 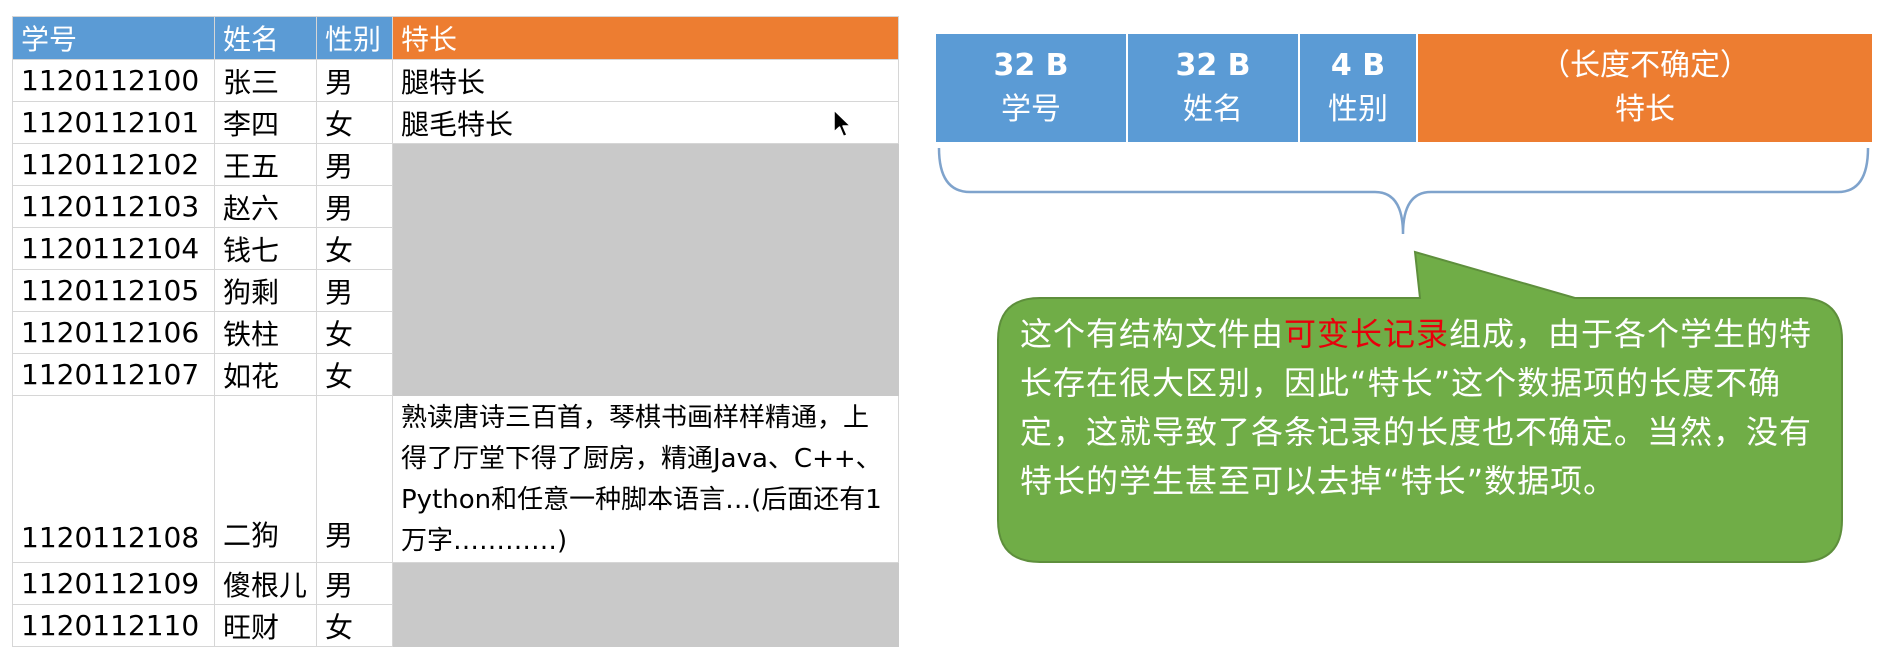 I want to click on curly-brace, so click(x=1403, y=191).